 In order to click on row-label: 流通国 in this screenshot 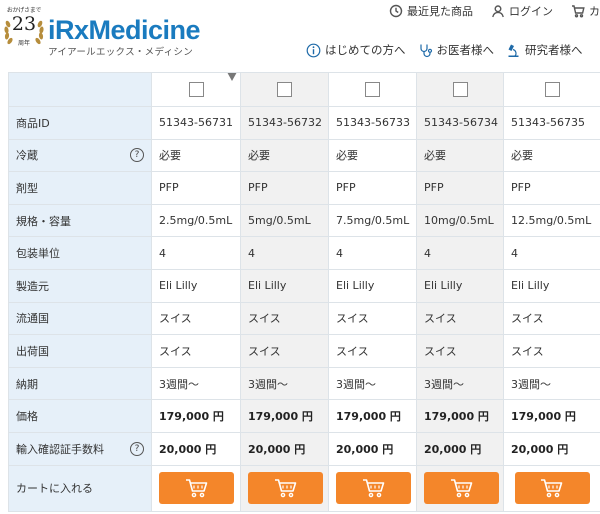, I will do `click(32, 319)`.